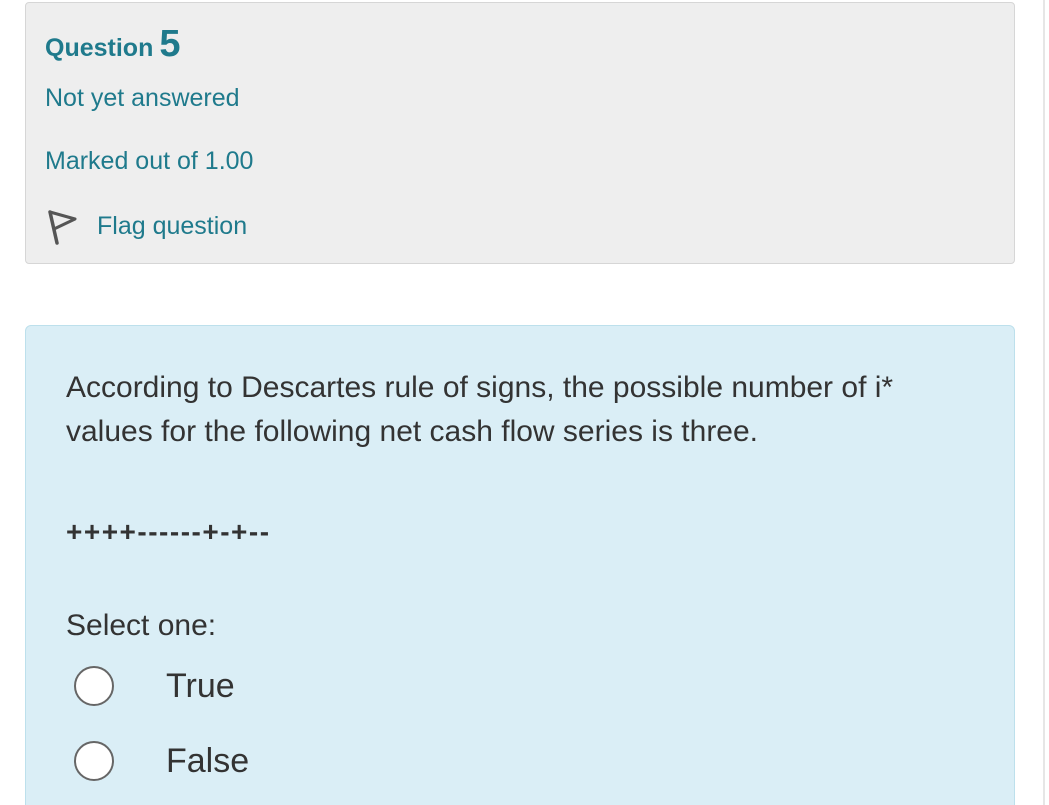 This screenshot has height=805, width=1049. I want to click on radio-true, so click(94, 686).